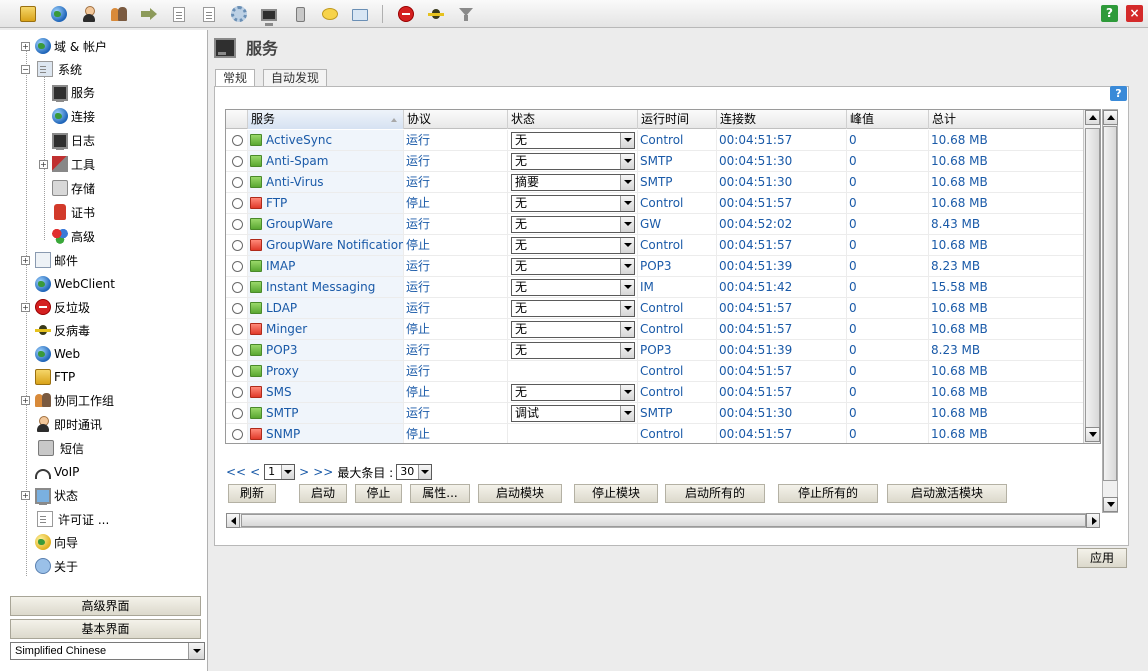  What do you see at coordinates (73, 212) in the screenshot?
I see `sidebar-item-certificates: 证书` at bounding box center [73, 212].